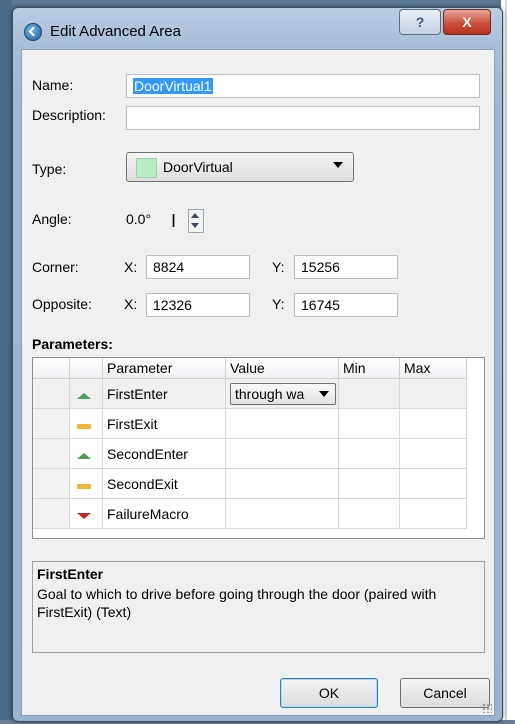  Describe the element at coordinates (445, 693) in the screenshot. I see `cancel-button: Cancel` at that location.